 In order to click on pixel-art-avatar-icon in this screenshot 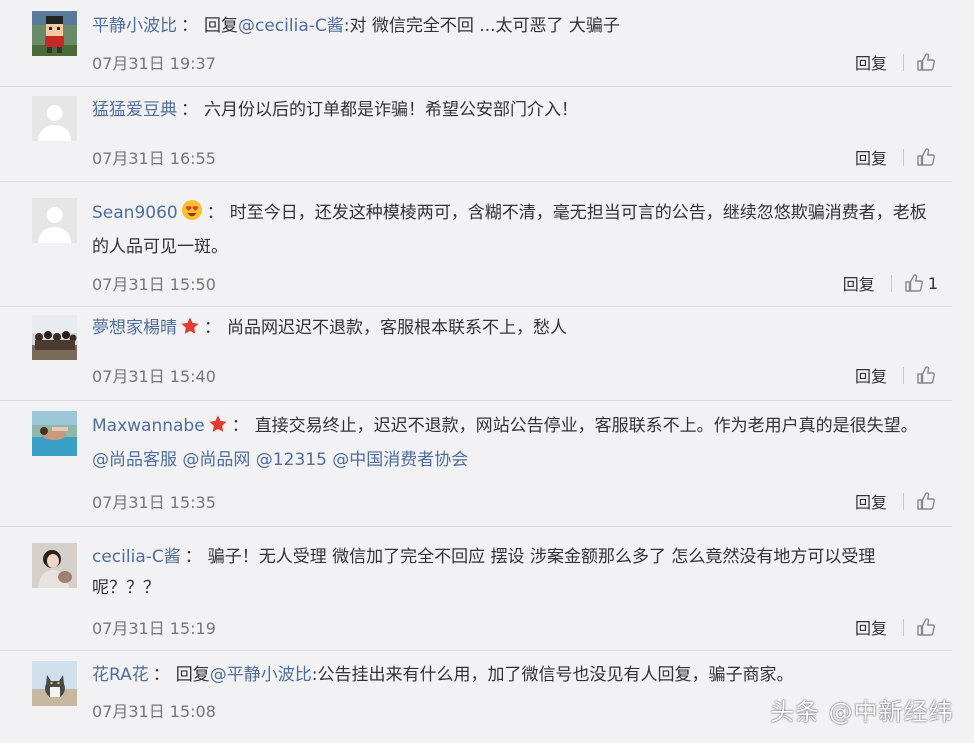, I will do `click(54, 33)`.